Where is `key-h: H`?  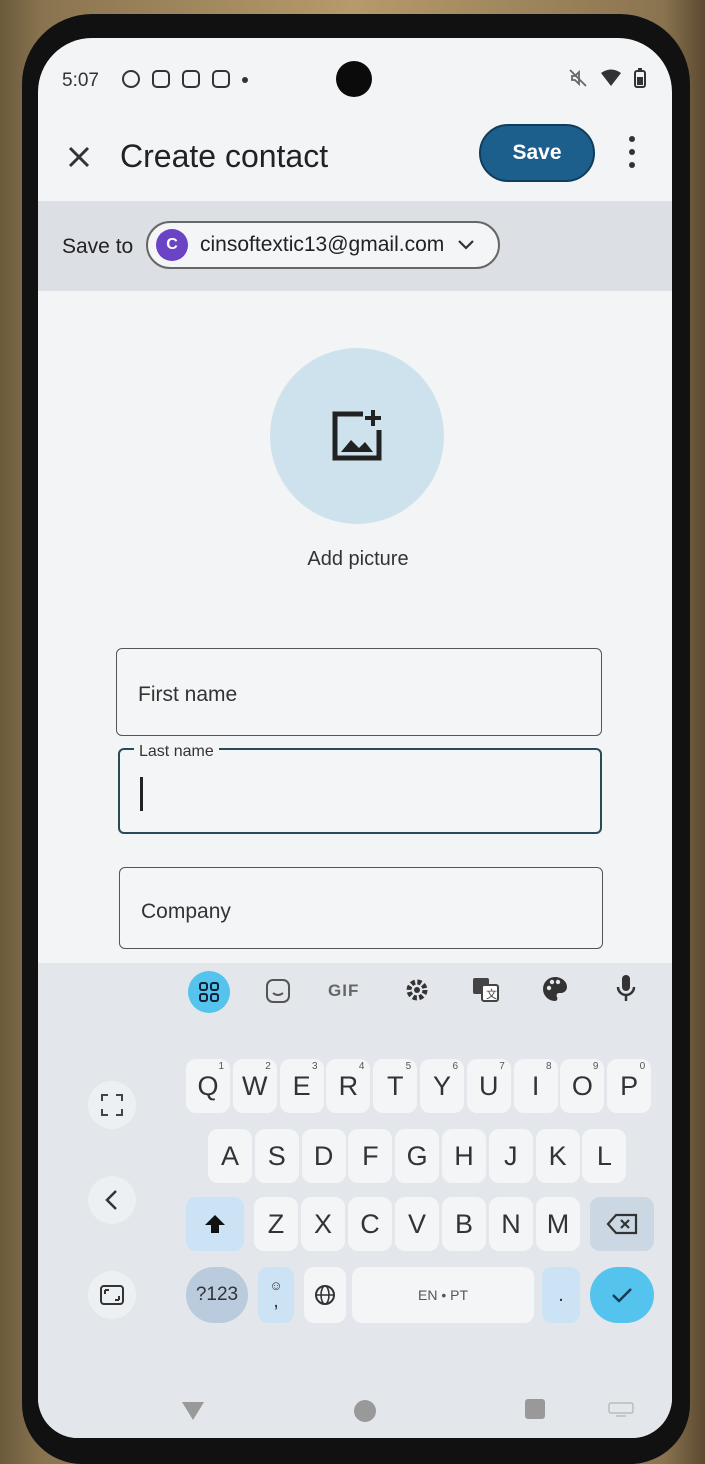
key-h: H is located at coordinates (464, 1156).